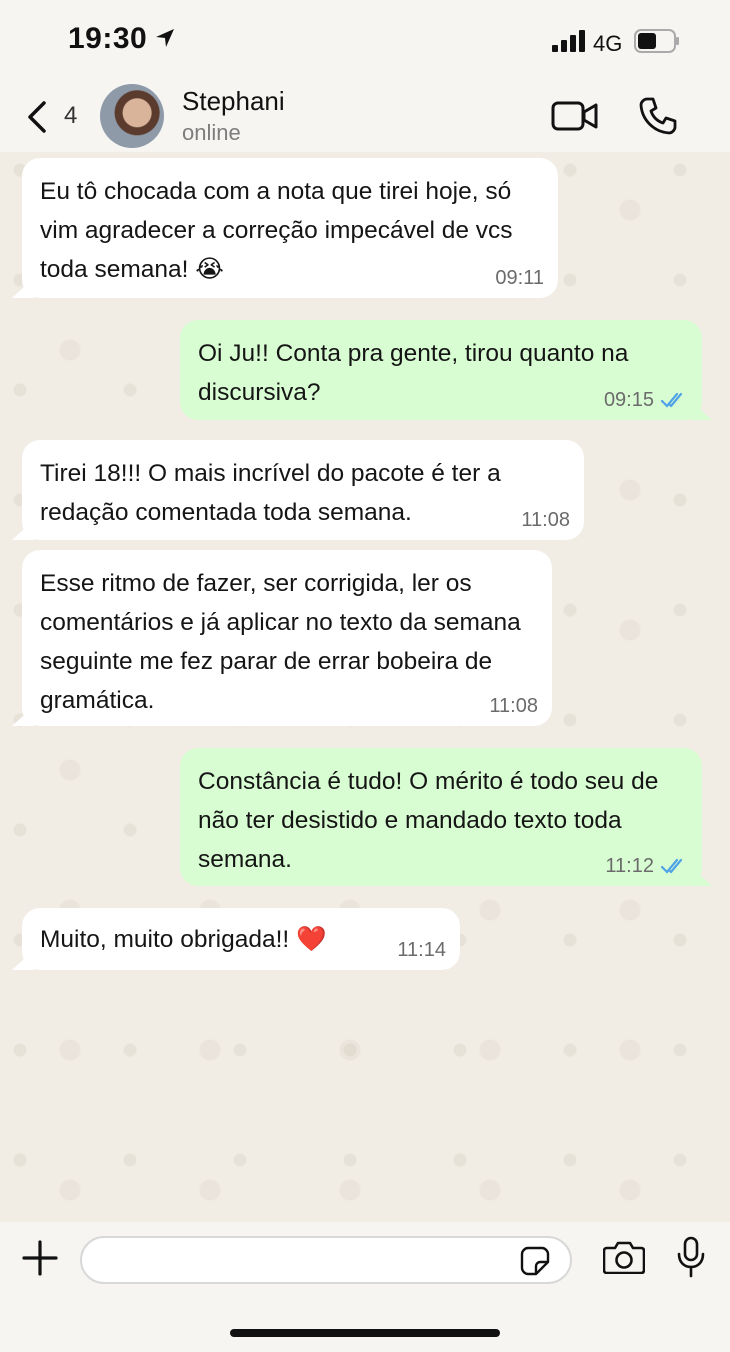 The width and height of the screenshot is (730, 1352). Describe the element at coordinates (165, 38) in the screenshot. I see `location-arrow-icon` at that location.